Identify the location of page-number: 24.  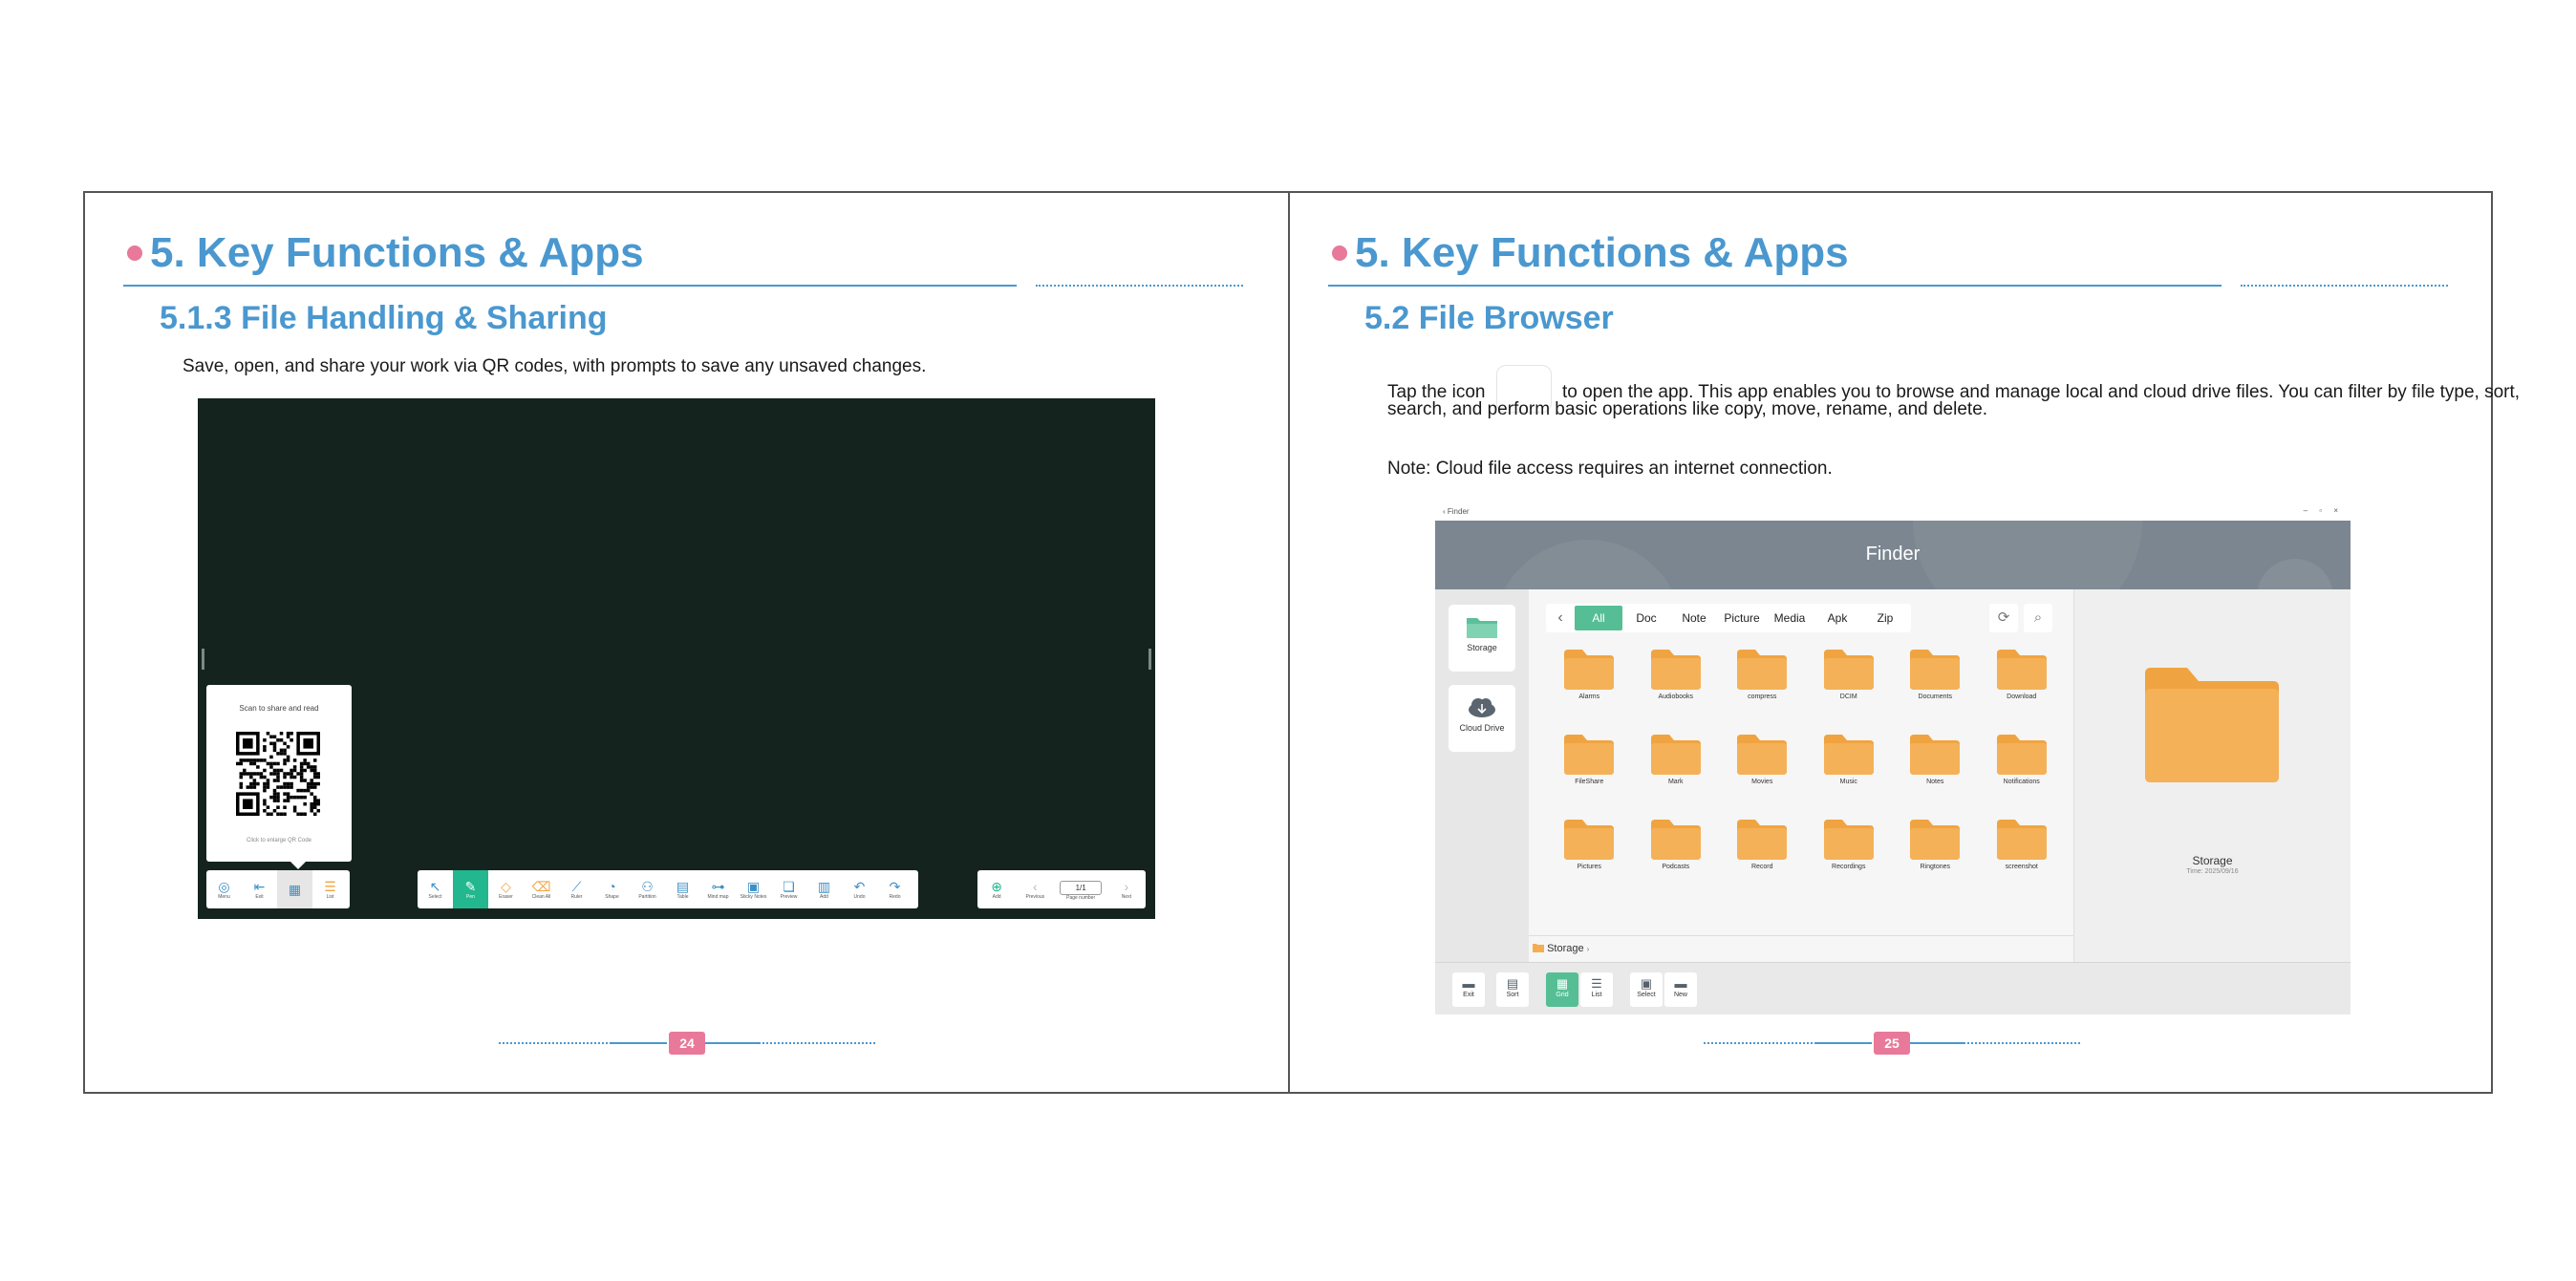
(687, 1043).